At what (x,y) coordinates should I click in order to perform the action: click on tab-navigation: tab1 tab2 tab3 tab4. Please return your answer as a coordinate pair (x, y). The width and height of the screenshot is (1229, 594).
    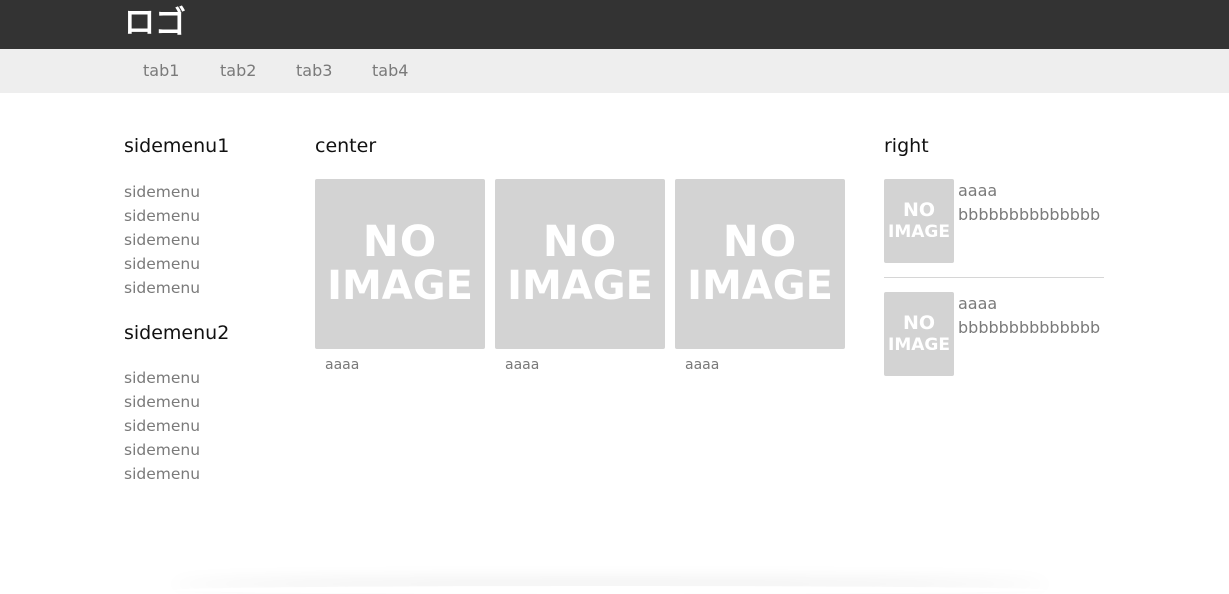
    Looking at the image, I should click on (614, 71).